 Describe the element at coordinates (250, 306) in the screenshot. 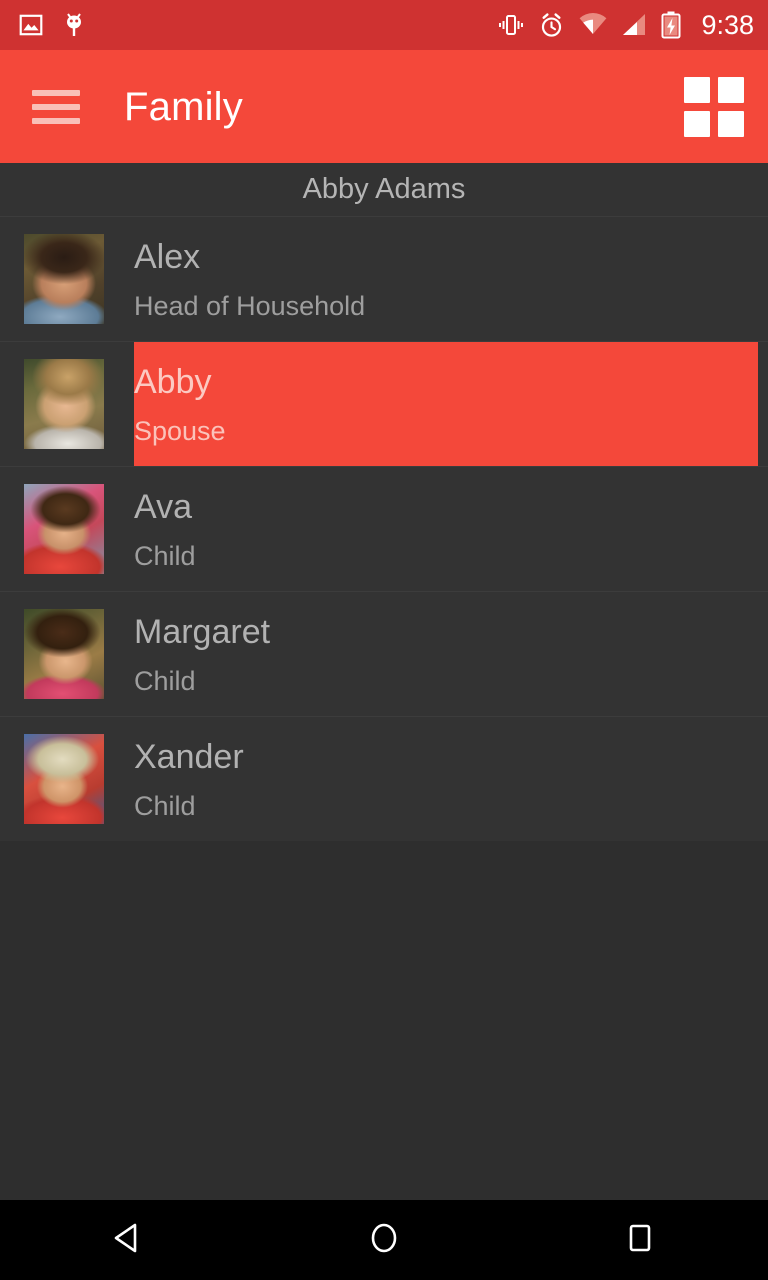

I see `member-role: Head of Household` at that location.